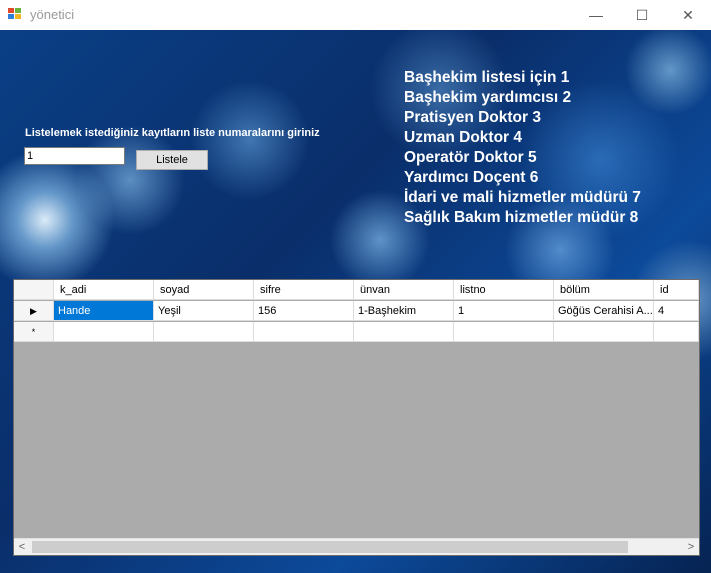  What do you see at coordinates (104, 290) in the screenshot?
I see `column-header-k_adi: k_adi` at bounding box center [104, 290].